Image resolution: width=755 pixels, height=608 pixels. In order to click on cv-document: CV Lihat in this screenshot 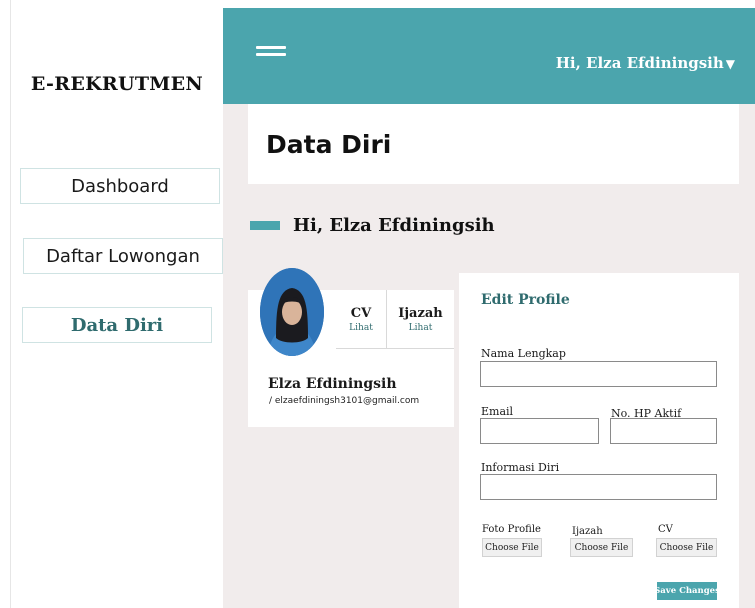, I will do `click(361, 319)`.